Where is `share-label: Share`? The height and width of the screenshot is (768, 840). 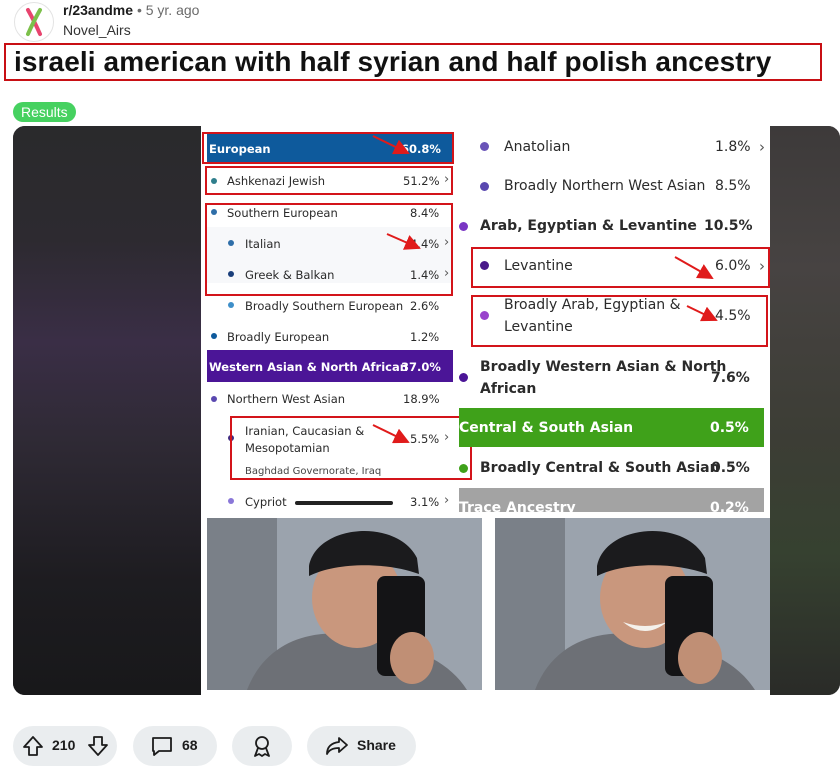
share-label: Share is located at coordinates (376, 745).